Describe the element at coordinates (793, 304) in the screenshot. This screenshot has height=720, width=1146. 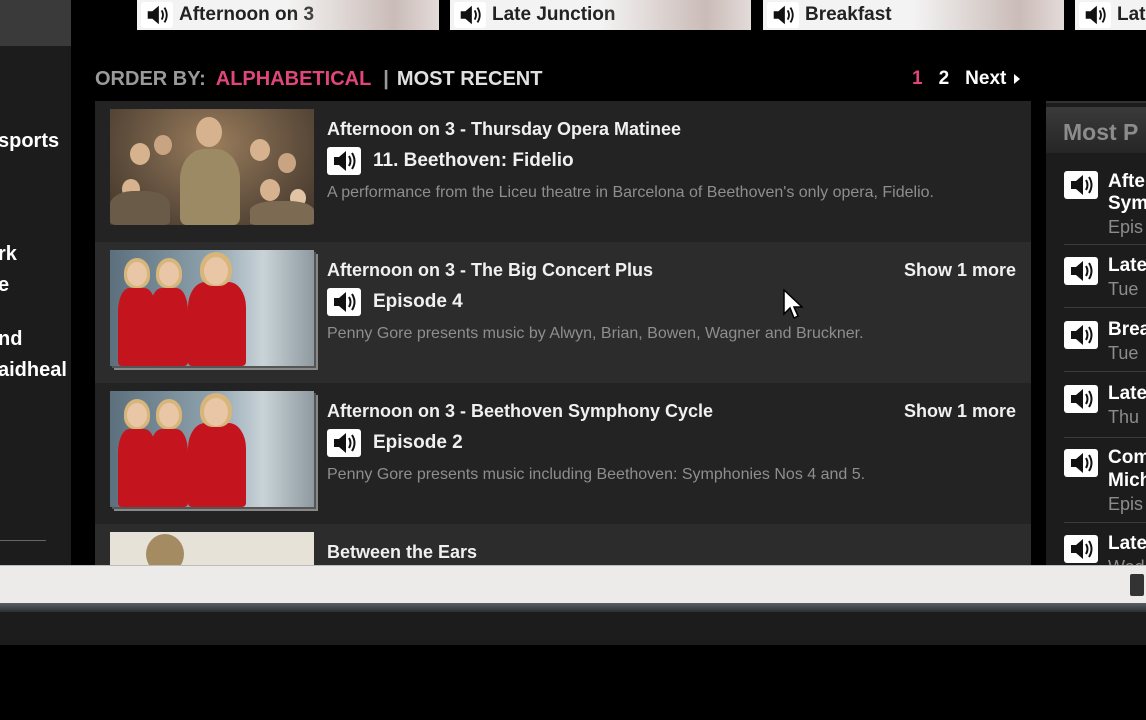
I see `mouse-cursor-icon` at that location.